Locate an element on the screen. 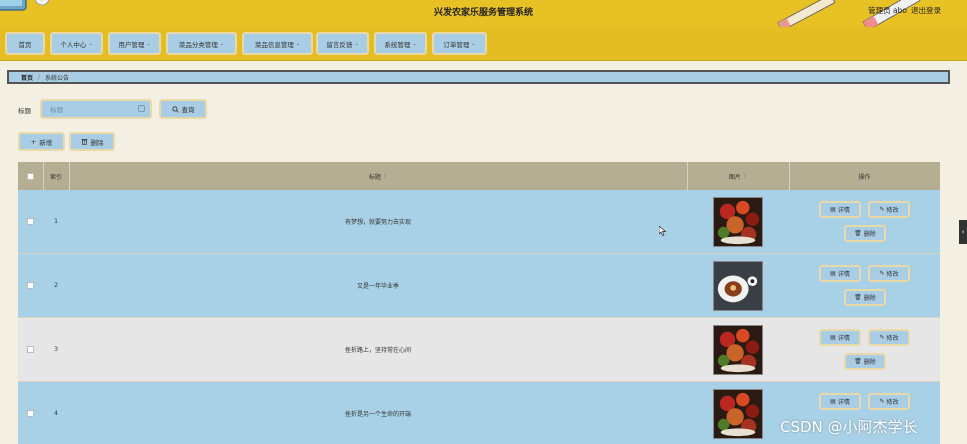 This screenshot has width=967, height=444. nav-item-system-management: 系统管理 ⌄ is located at coordinates (400, 43).